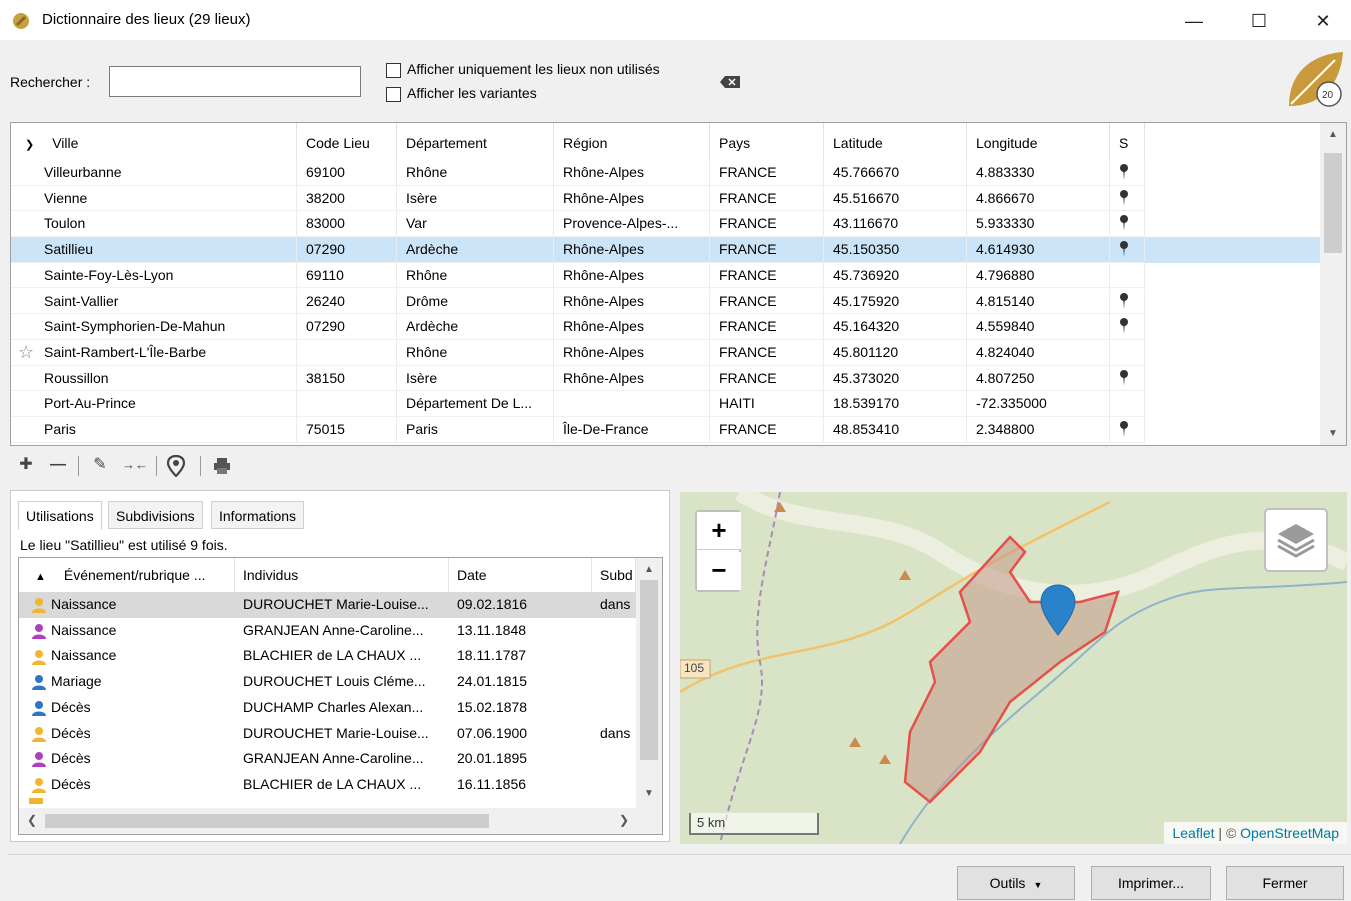  What do you see at coordinates (614, 575) in the screenshot?
I see `subcol-header-subd: Subd` at bounding box center [614, 575].